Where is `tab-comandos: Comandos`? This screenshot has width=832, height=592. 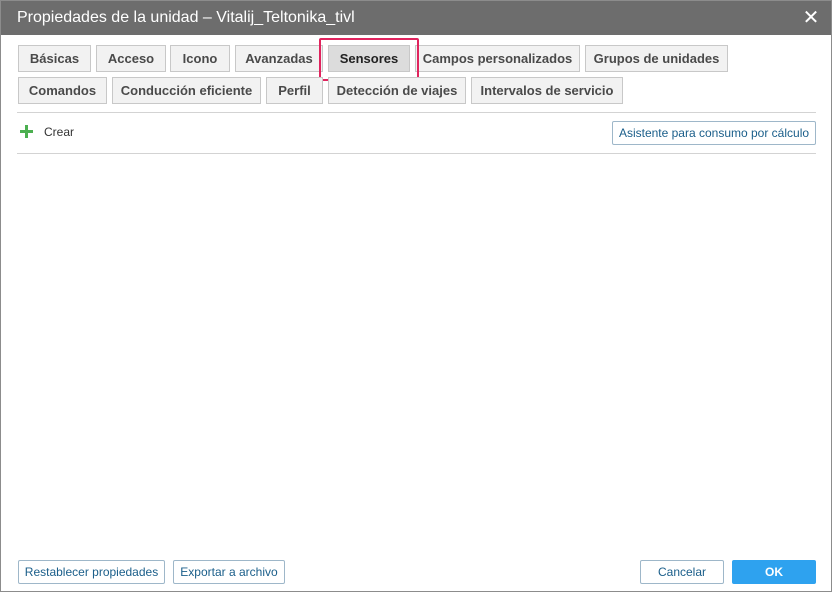 tab-comandos: Comandos is located at coordinates (62, 90).